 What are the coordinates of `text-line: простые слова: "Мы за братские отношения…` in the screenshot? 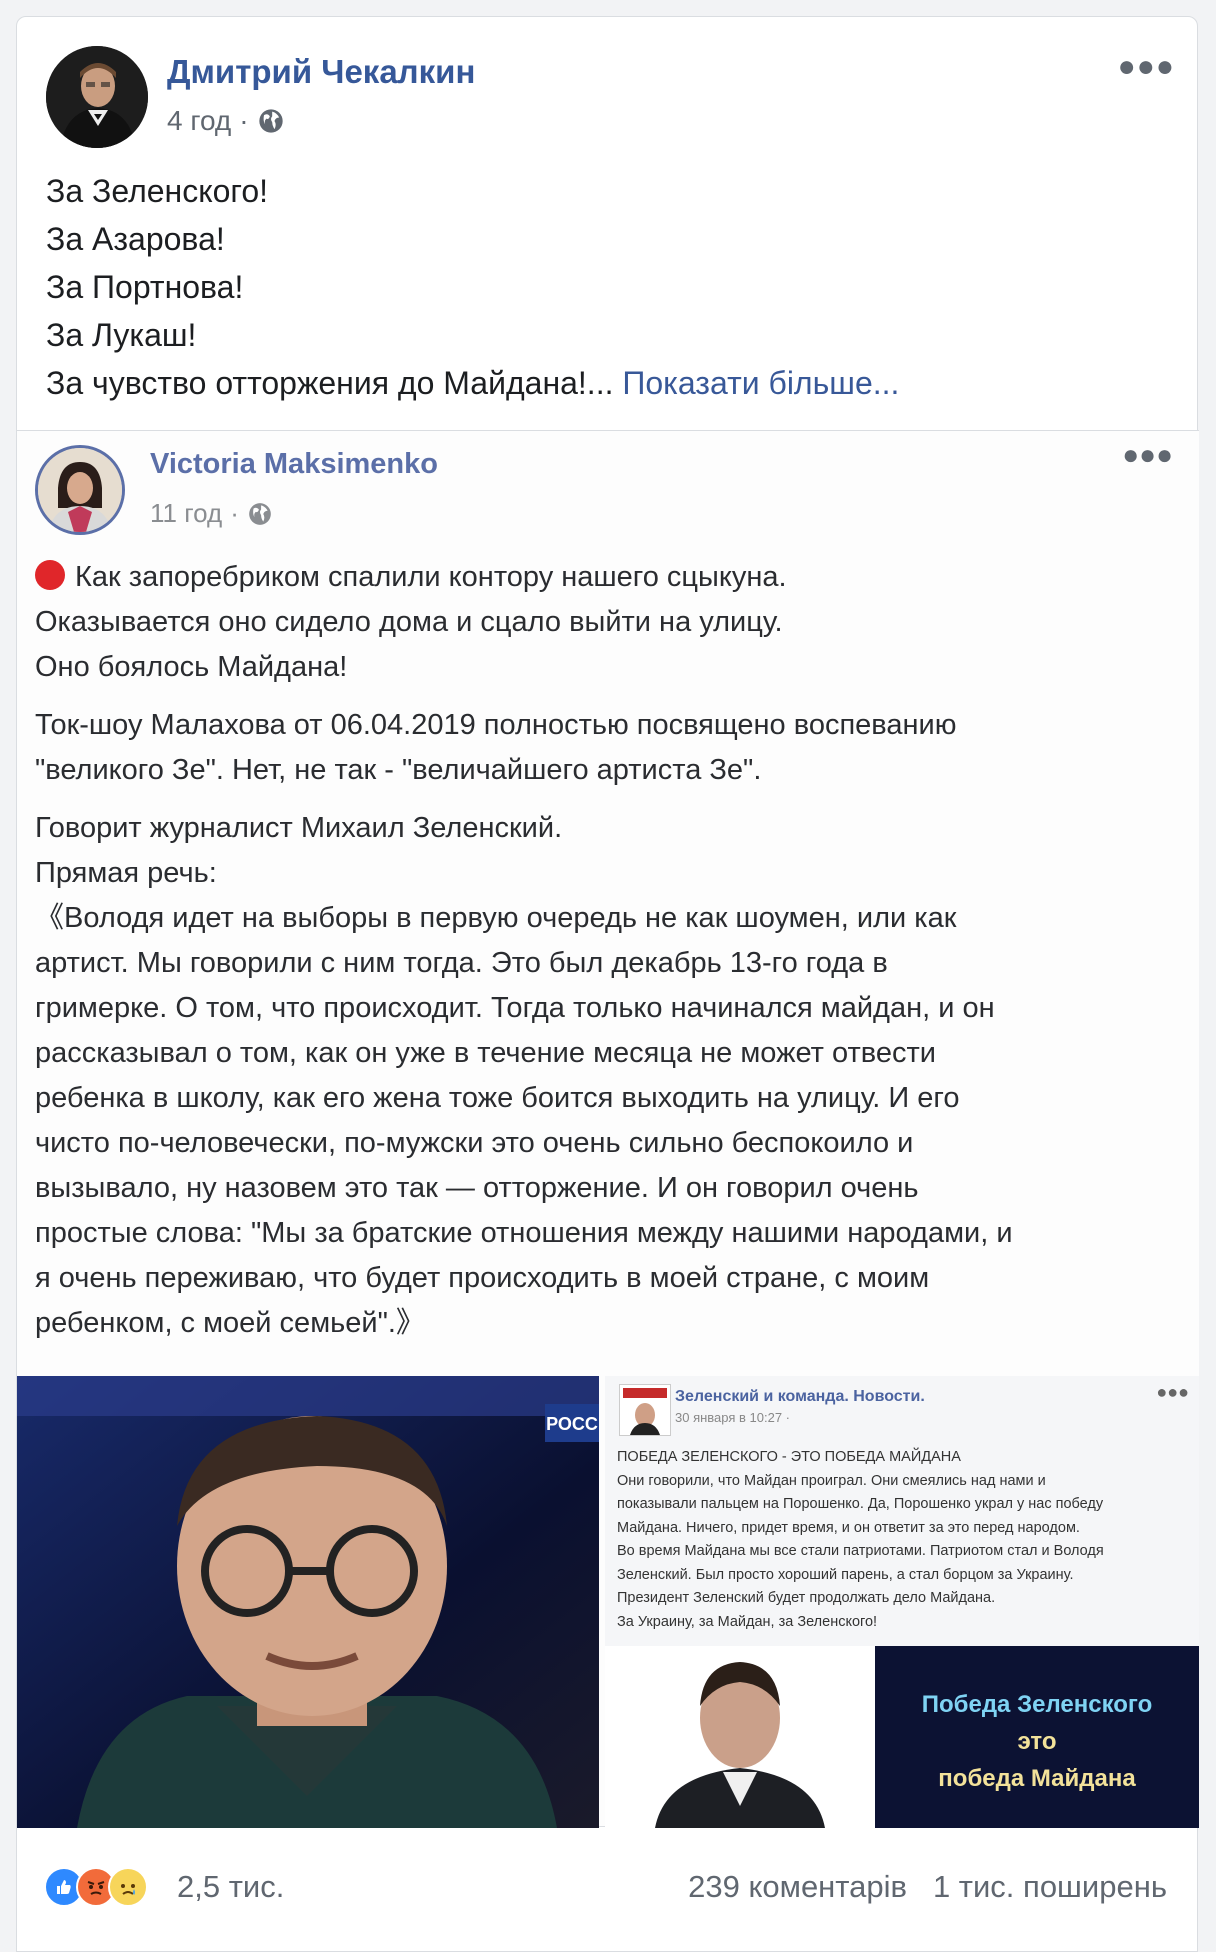 It's located at (524, 1233).